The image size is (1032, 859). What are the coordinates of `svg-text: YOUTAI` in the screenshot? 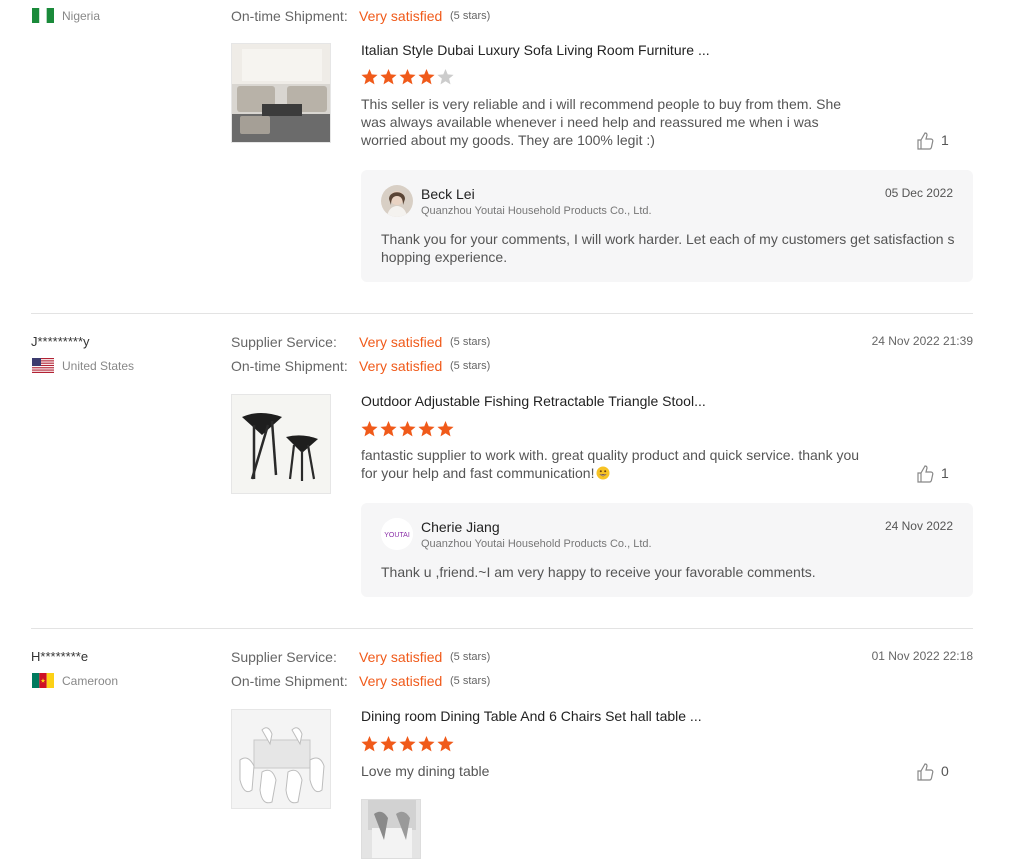 It's located at (397, 535).